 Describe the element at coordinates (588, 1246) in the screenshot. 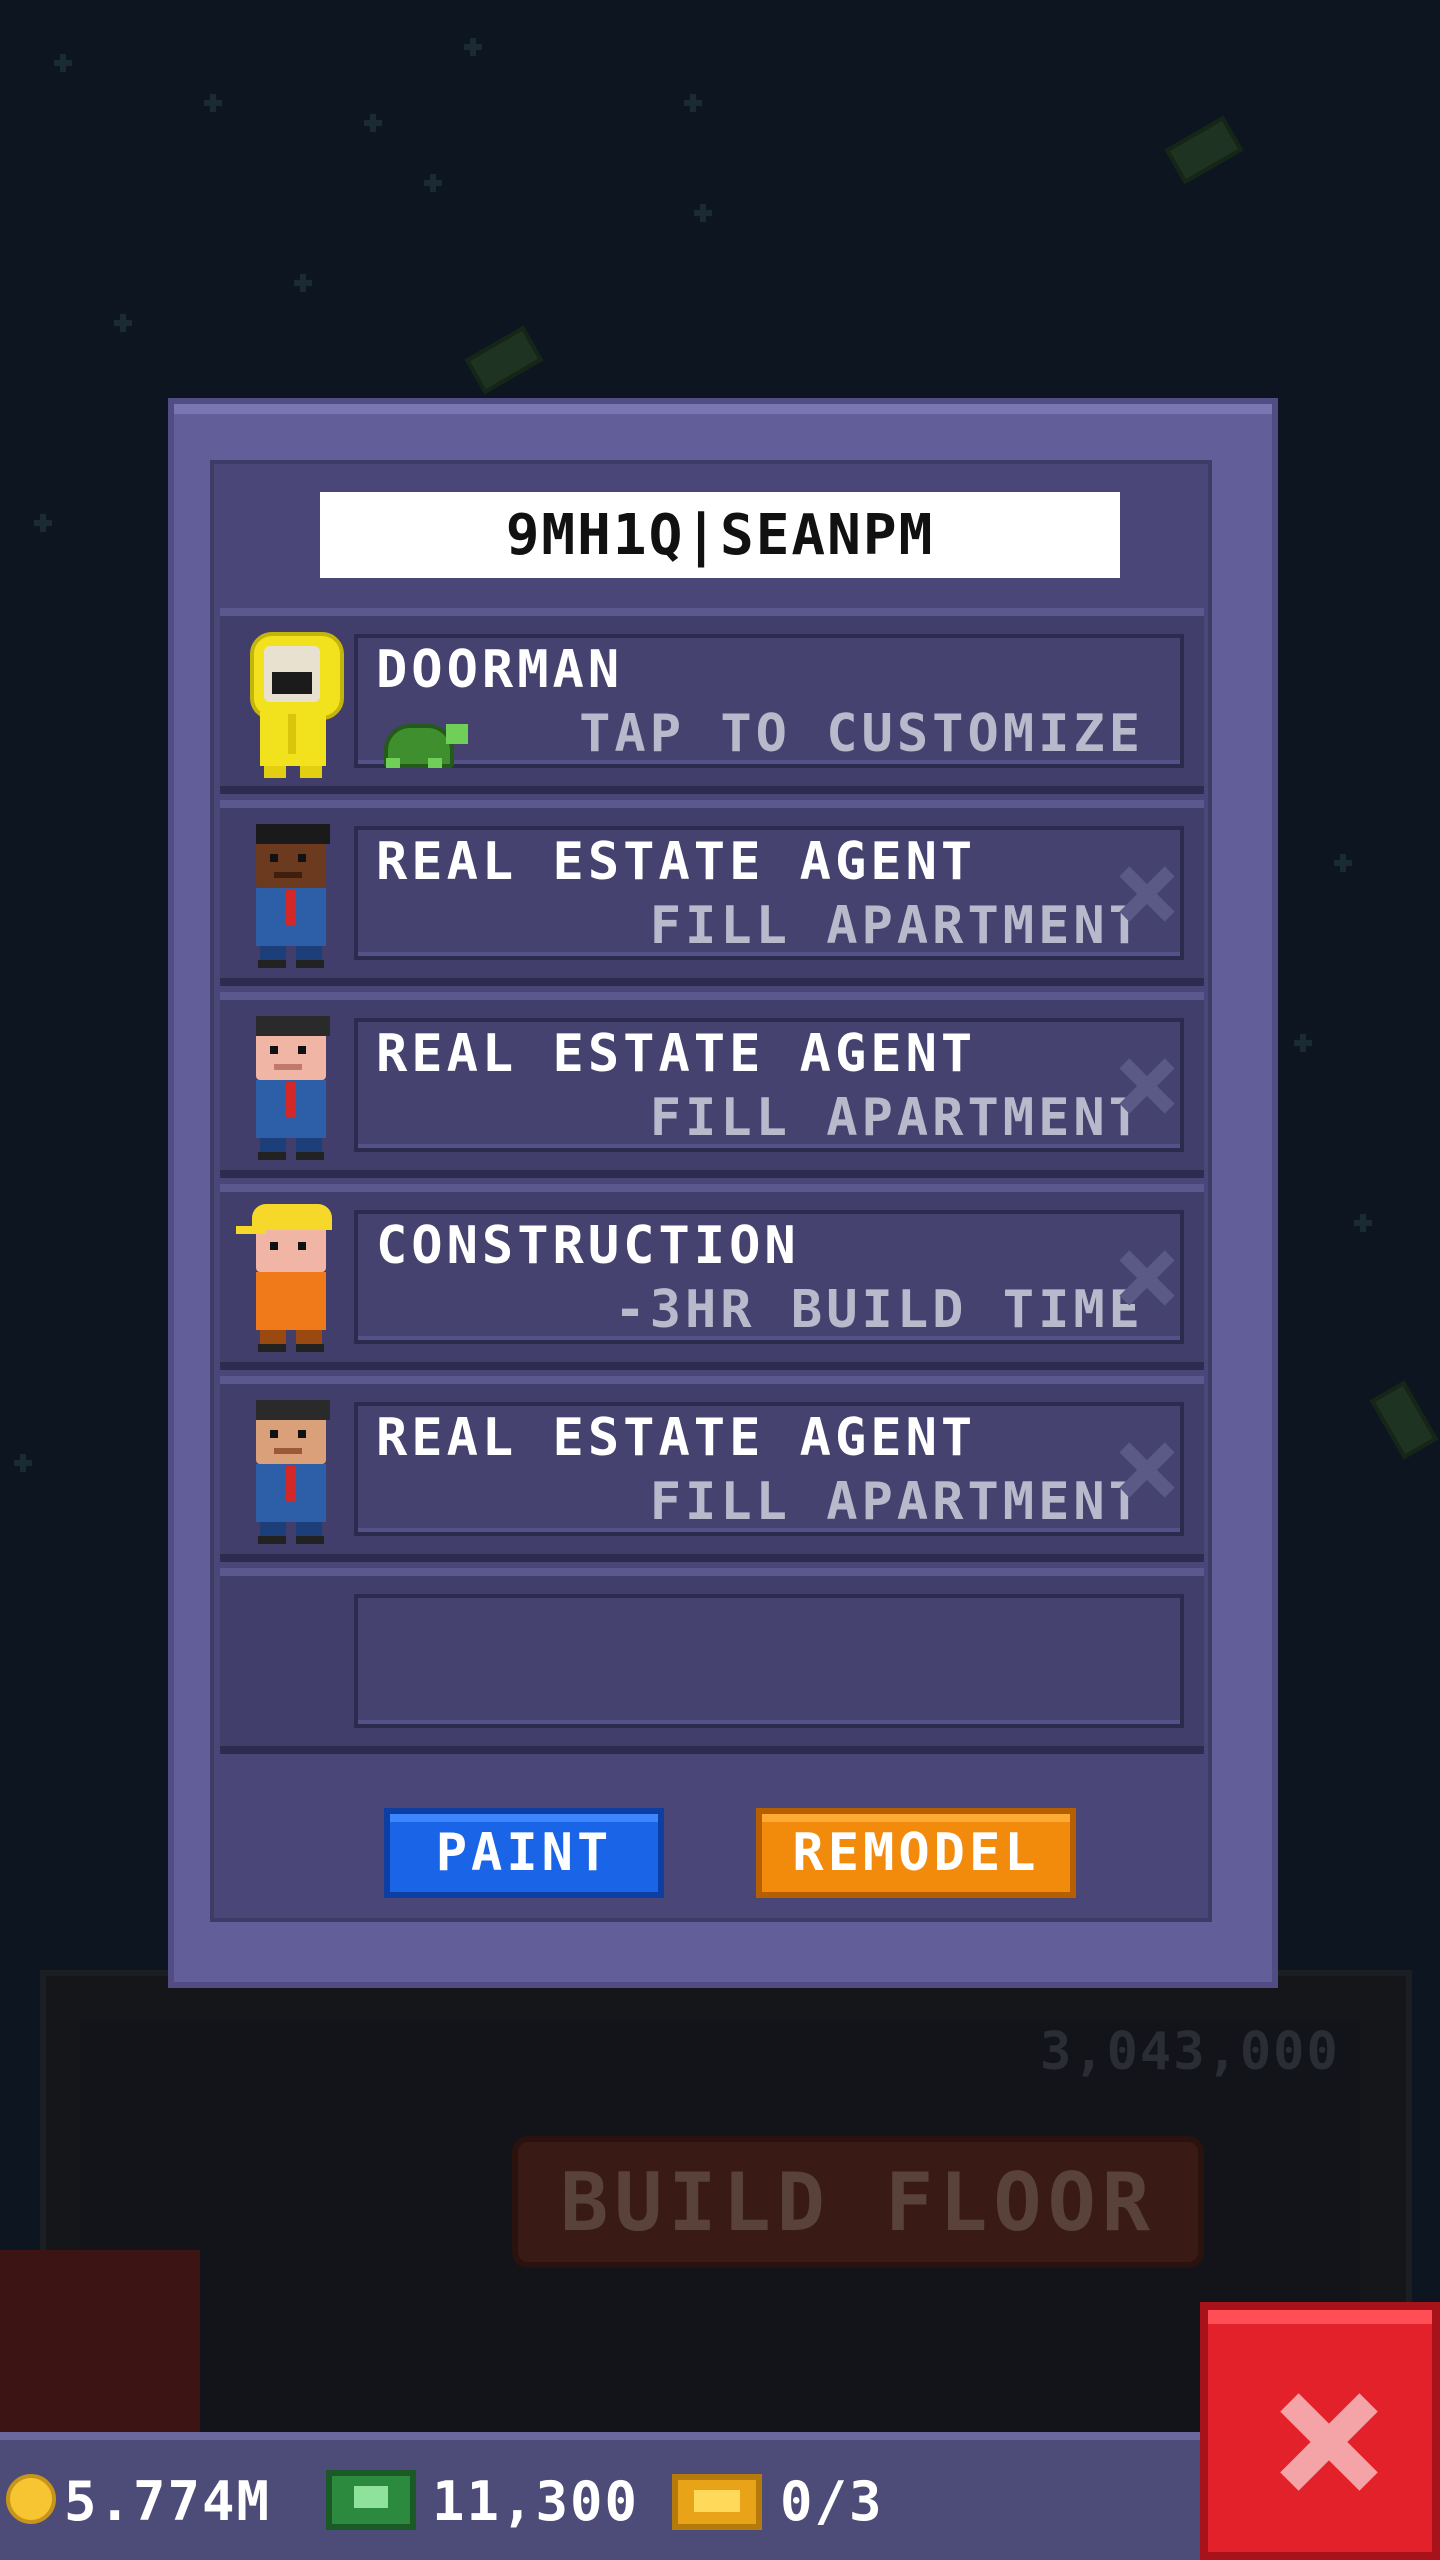

I see `row-title: CONSTRUCTION` at that location.